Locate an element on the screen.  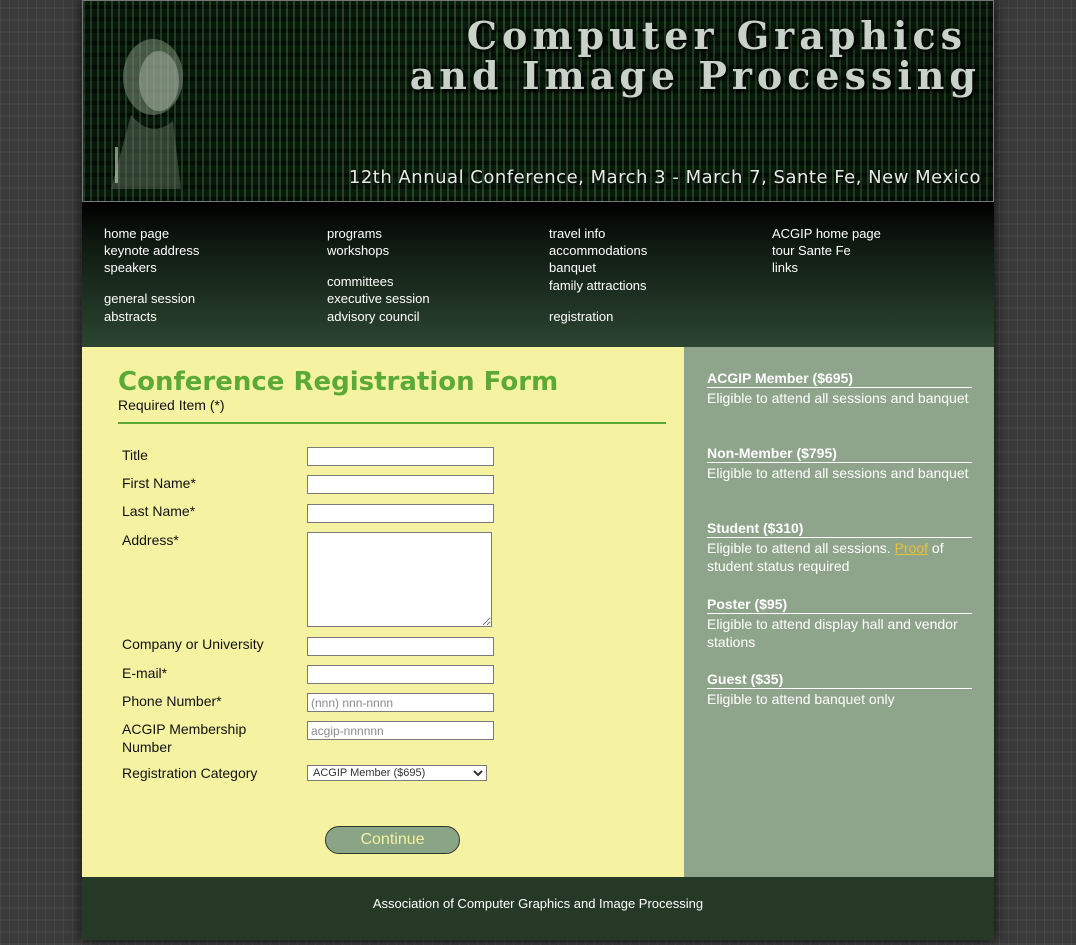
label-address: Address* is located at coordinates (150, 540).